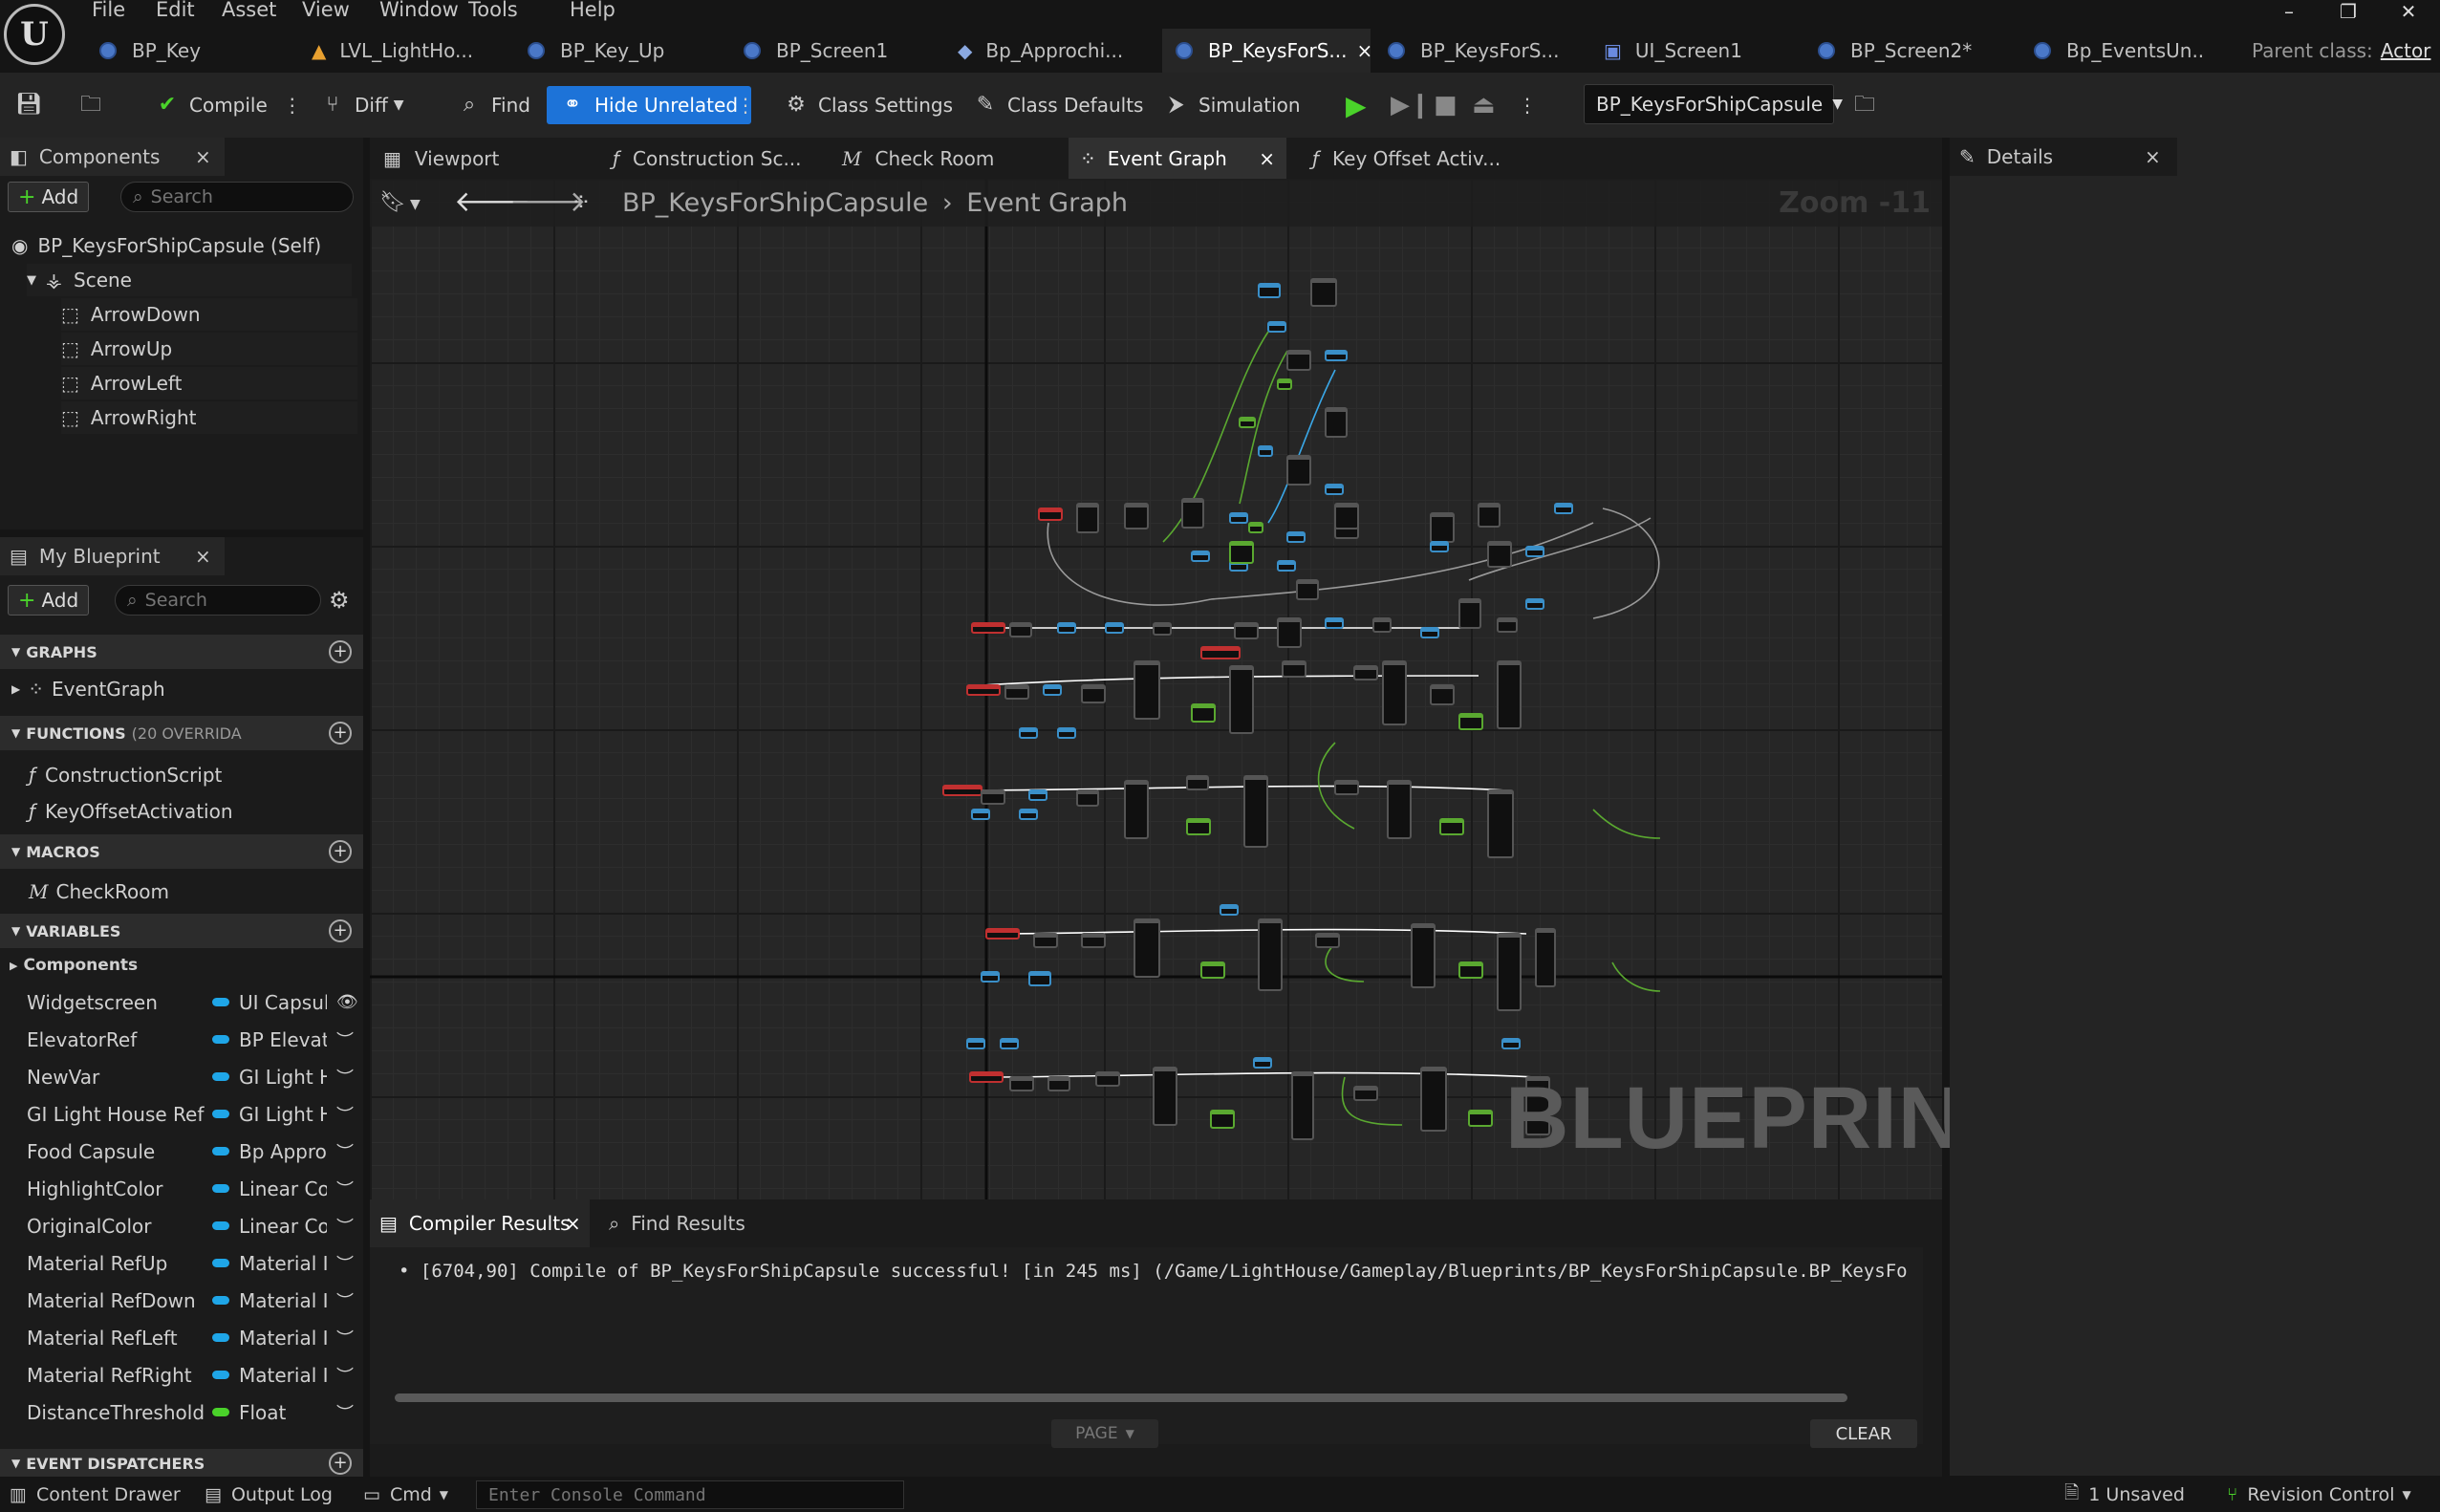  Describe the element at coordinates (1121, 1398) in the screenshot. I see `horizontal-scrollbar` at that location.